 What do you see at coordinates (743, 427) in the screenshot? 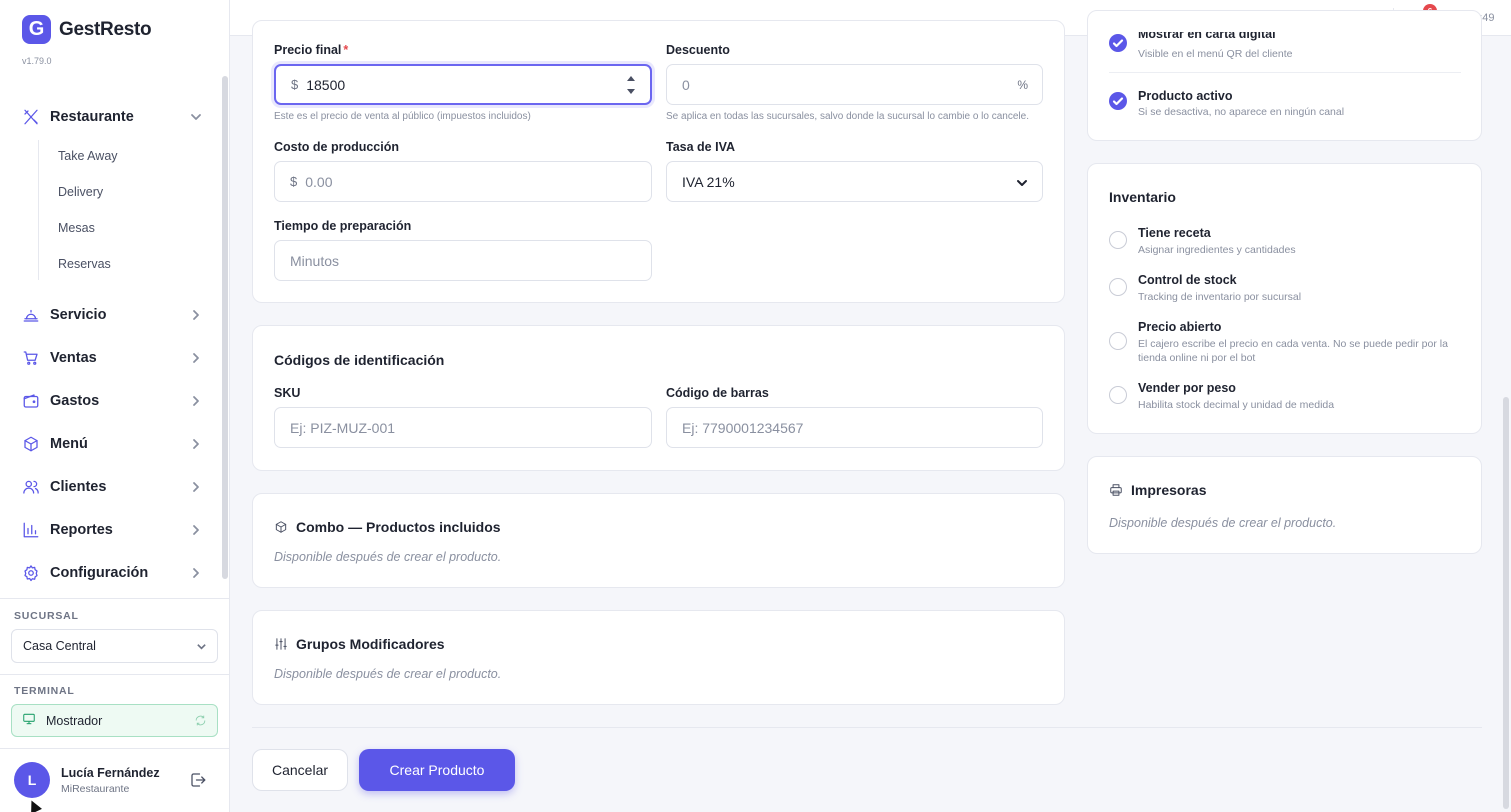
I see `barcode-placeholder: Ej: 7790001234567` at bounding box center [743, 427].